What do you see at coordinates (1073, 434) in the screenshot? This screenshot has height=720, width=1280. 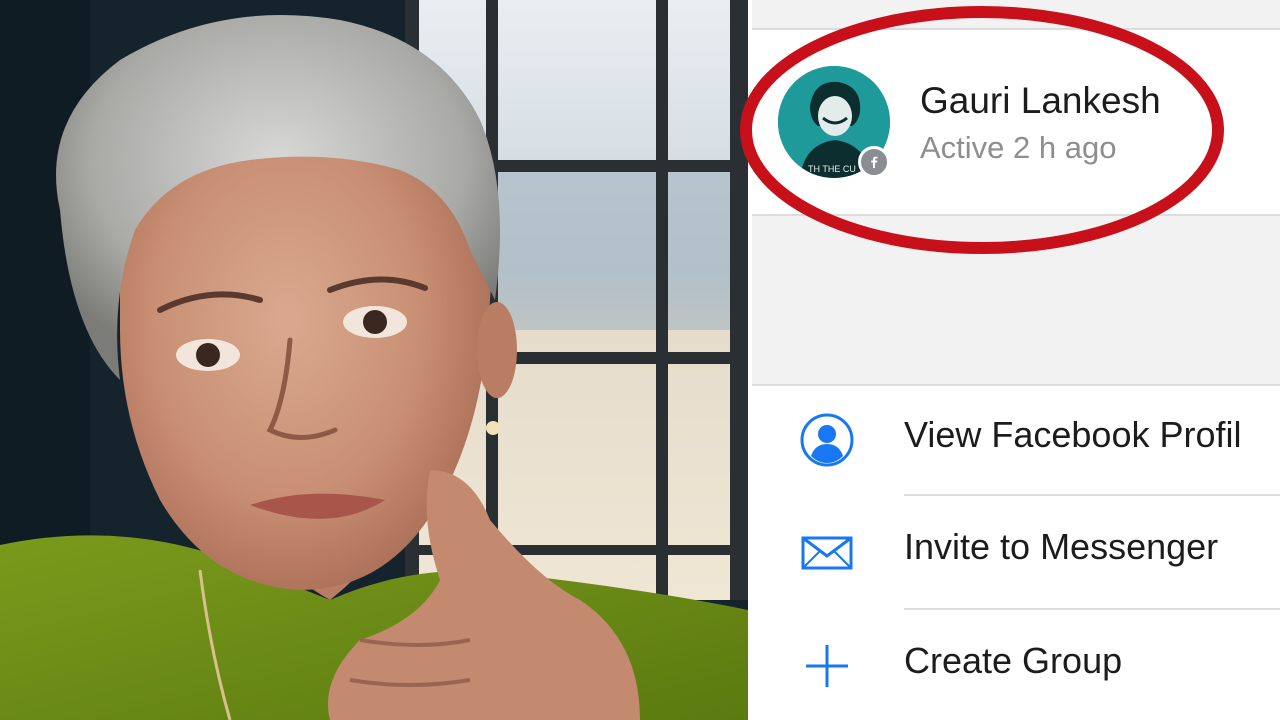 I see `menu-item-label: View Facebook Profil` at bounding box center [1073, 434].